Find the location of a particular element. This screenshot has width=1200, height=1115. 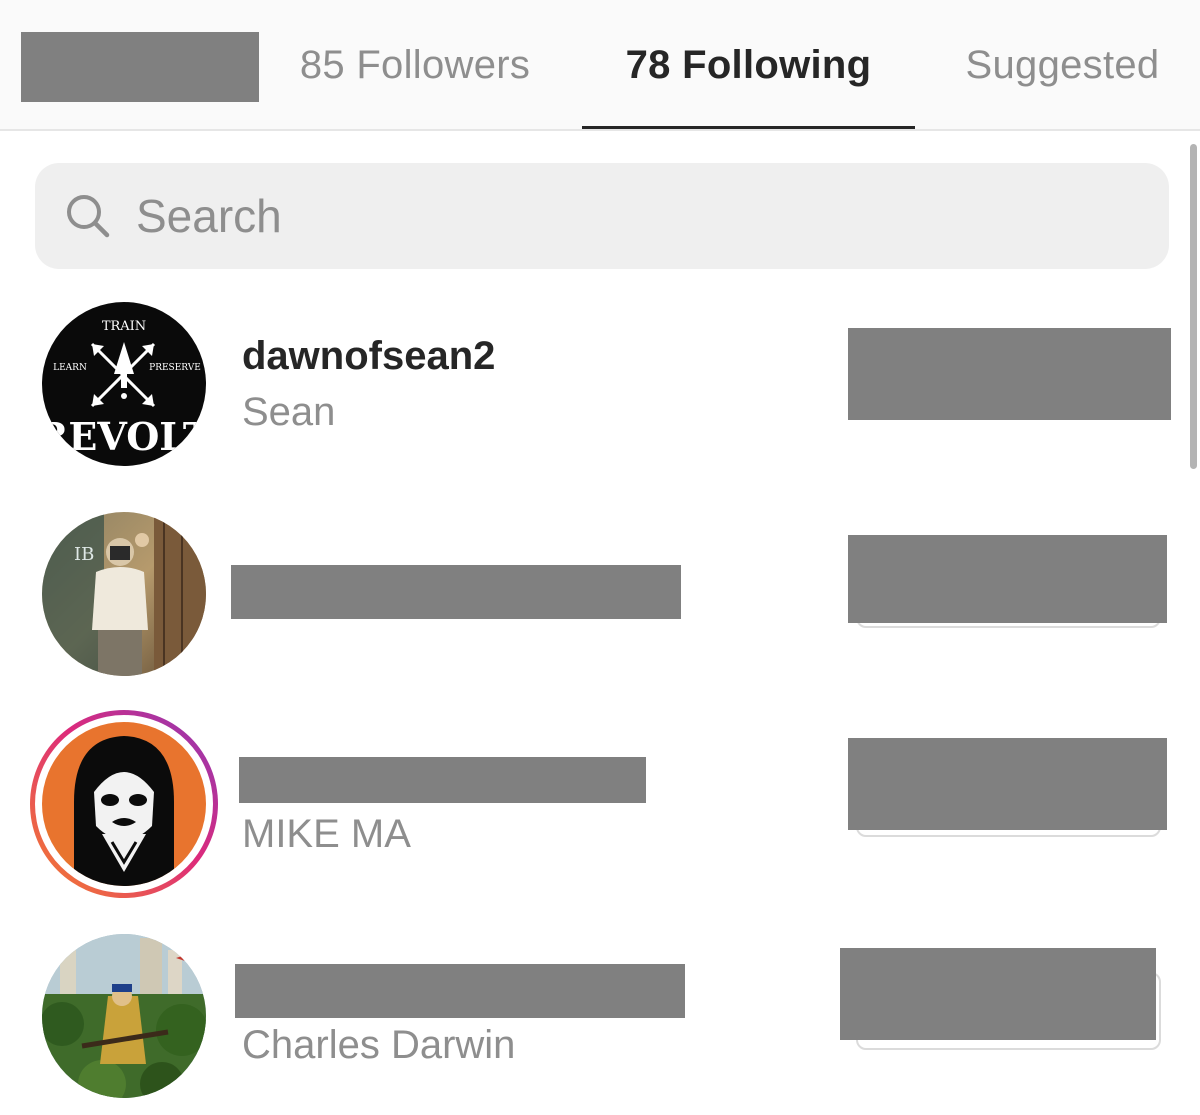

profile-artwork is located at coordinates (124, 1016).